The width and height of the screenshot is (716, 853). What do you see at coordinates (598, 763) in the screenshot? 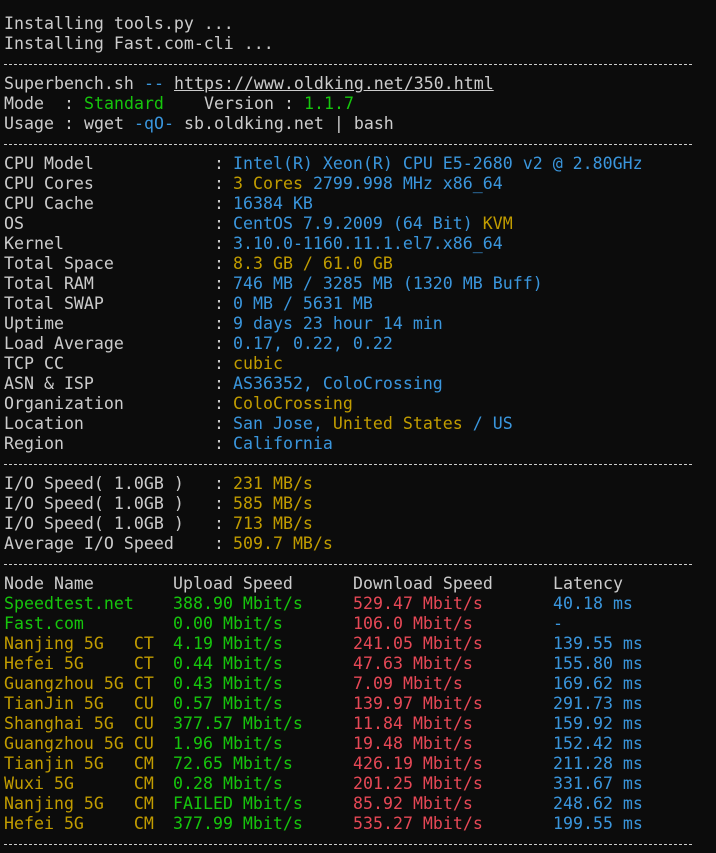
I see `latency-cell: 211.28 ms` at bounding box center [598, 763].